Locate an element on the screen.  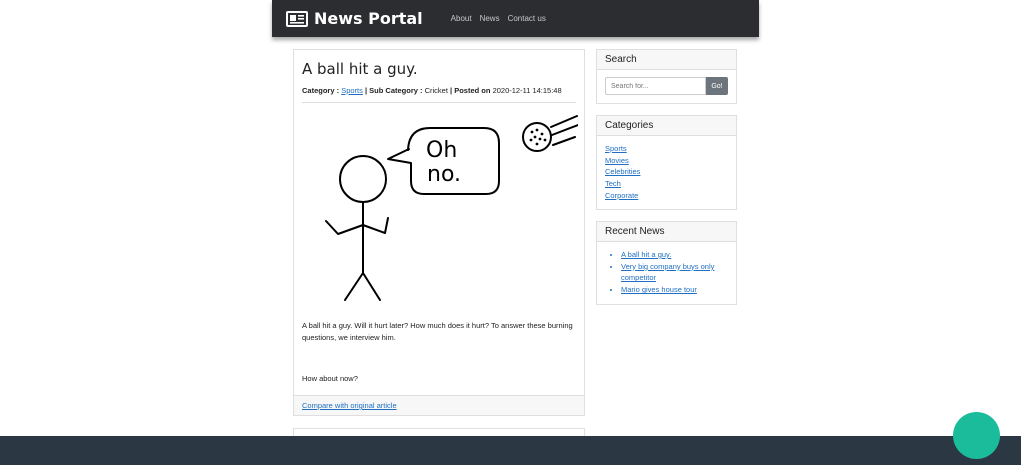
category-link-tech: Tech is located at coordinates (613, 183).